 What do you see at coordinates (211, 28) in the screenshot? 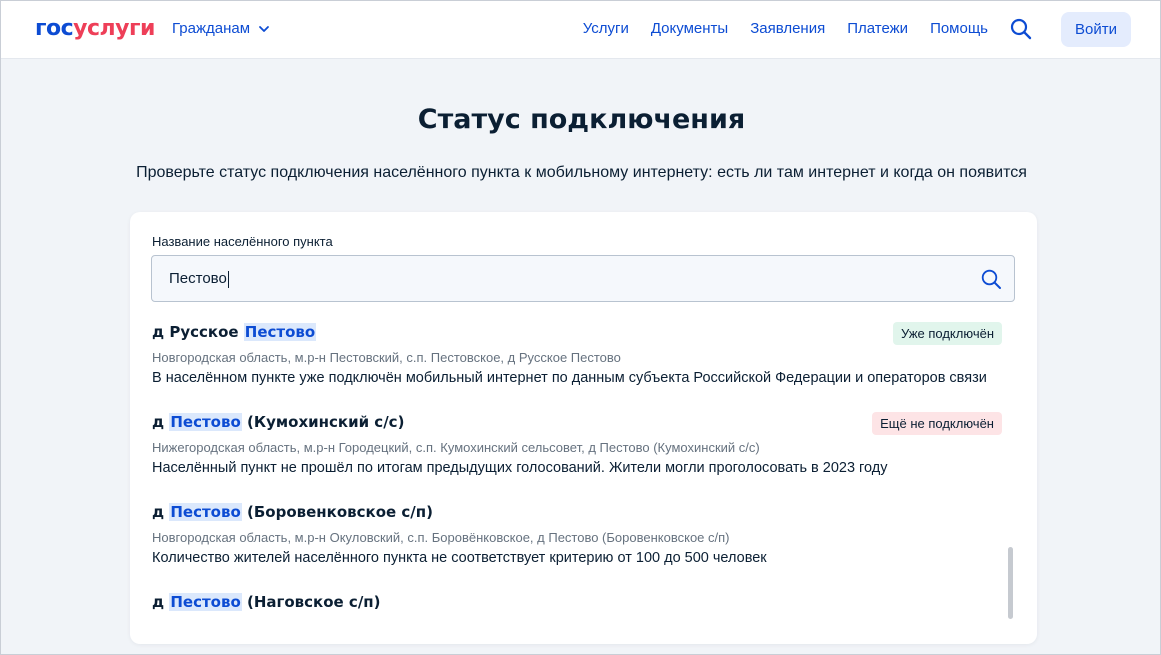
I see `role-select-label: Гражданам` at bounding box center [211, 28].